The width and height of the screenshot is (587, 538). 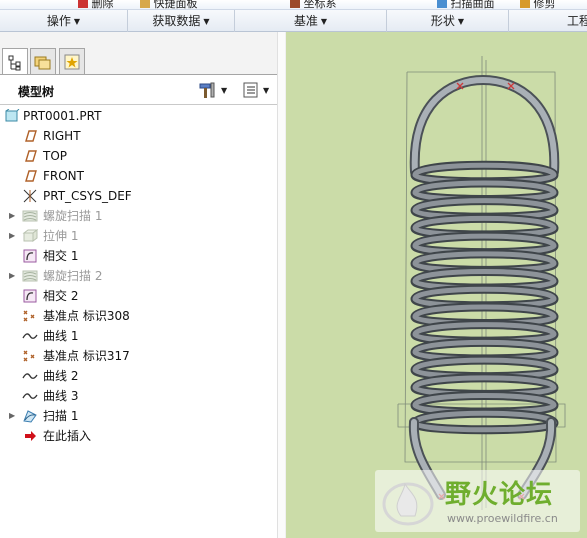 I want to click on ribbon-trim-button: 修剪, so click(x=538, y=4).